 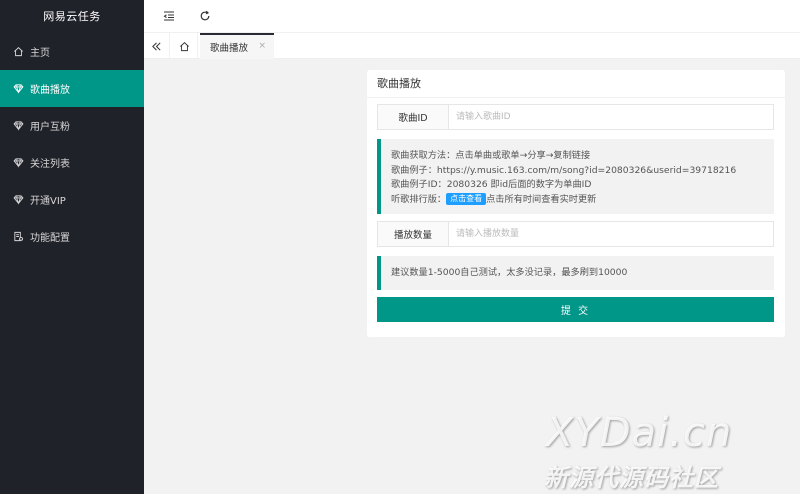 I want to click on note-text: 建议数量1-5000自己测试，太多没记录，最多刷到10000, so click(x=509, y=272).